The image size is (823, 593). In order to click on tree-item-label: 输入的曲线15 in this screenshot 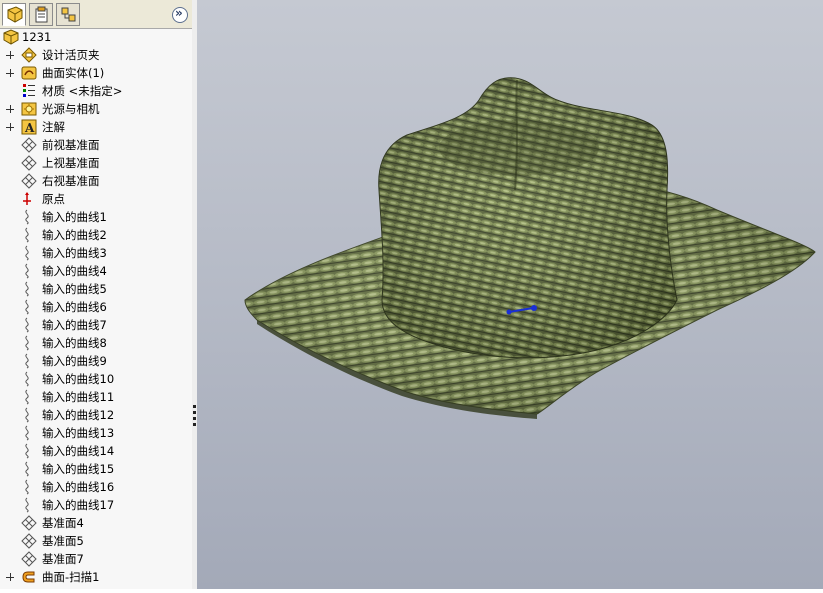, I will do `click(78, 469)`.